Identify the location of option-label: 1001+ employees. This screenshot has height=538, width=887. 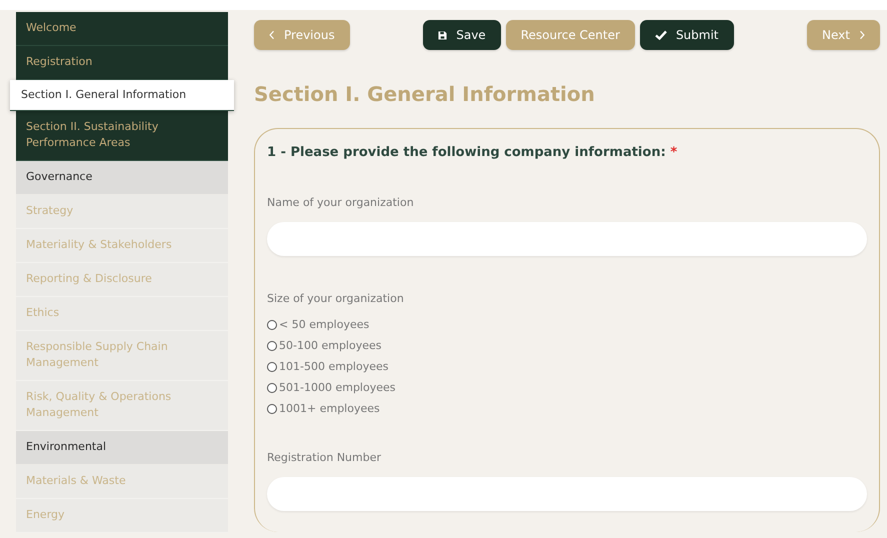
(329, 408).